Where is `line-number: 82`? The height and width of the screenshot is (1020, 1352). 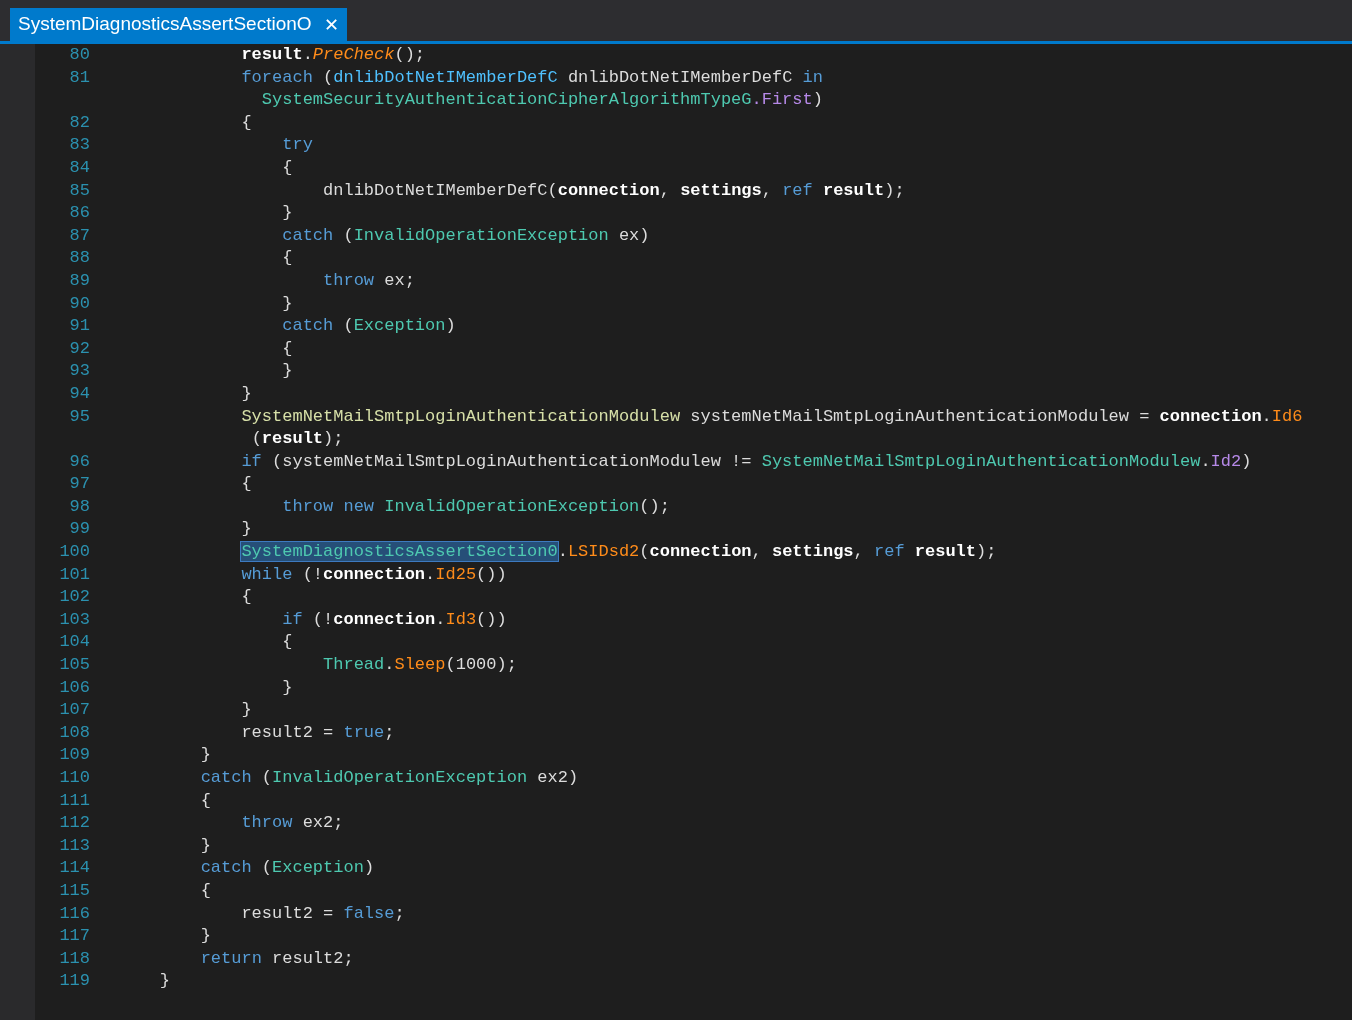
line-number: 82 is located at coordinates (79, 122).